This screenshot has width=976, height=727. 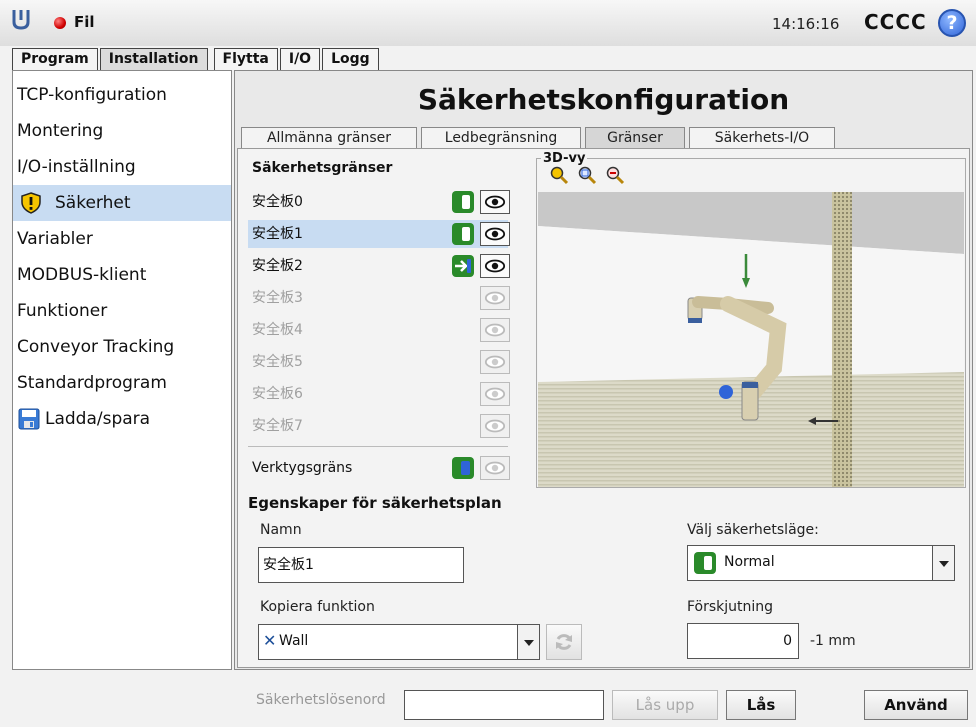 What do you see at coordinates (379, 468) in the screenshot?
I see `tool-limit-row: Verktygsgräns` at bounding box center [379, 468].